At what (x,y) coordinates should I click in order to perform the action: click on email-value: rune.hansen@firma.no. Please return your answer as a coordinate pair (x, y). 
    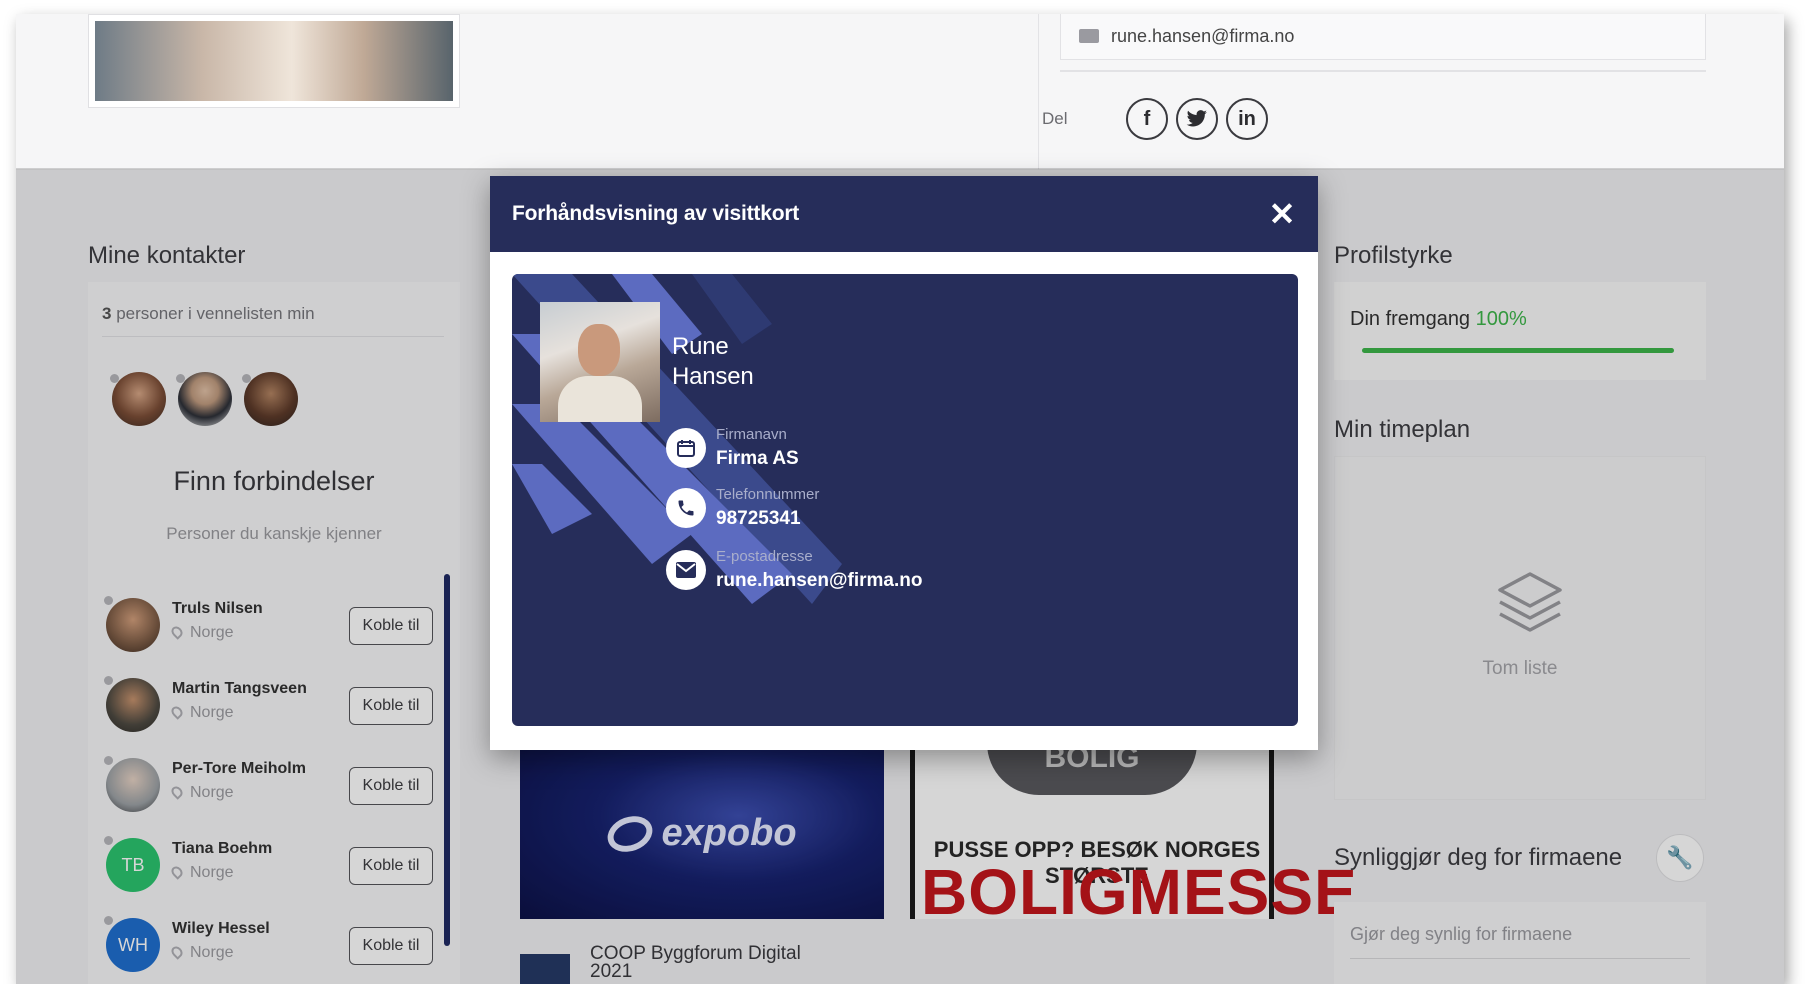
    Looking at the image, I should click on (819, 580).